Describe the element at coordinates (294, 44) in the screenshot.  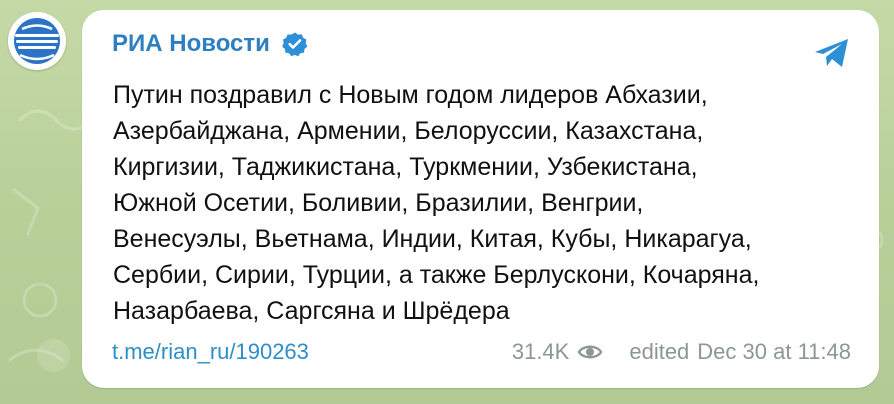
I see `verified-badge-icon` at that location.